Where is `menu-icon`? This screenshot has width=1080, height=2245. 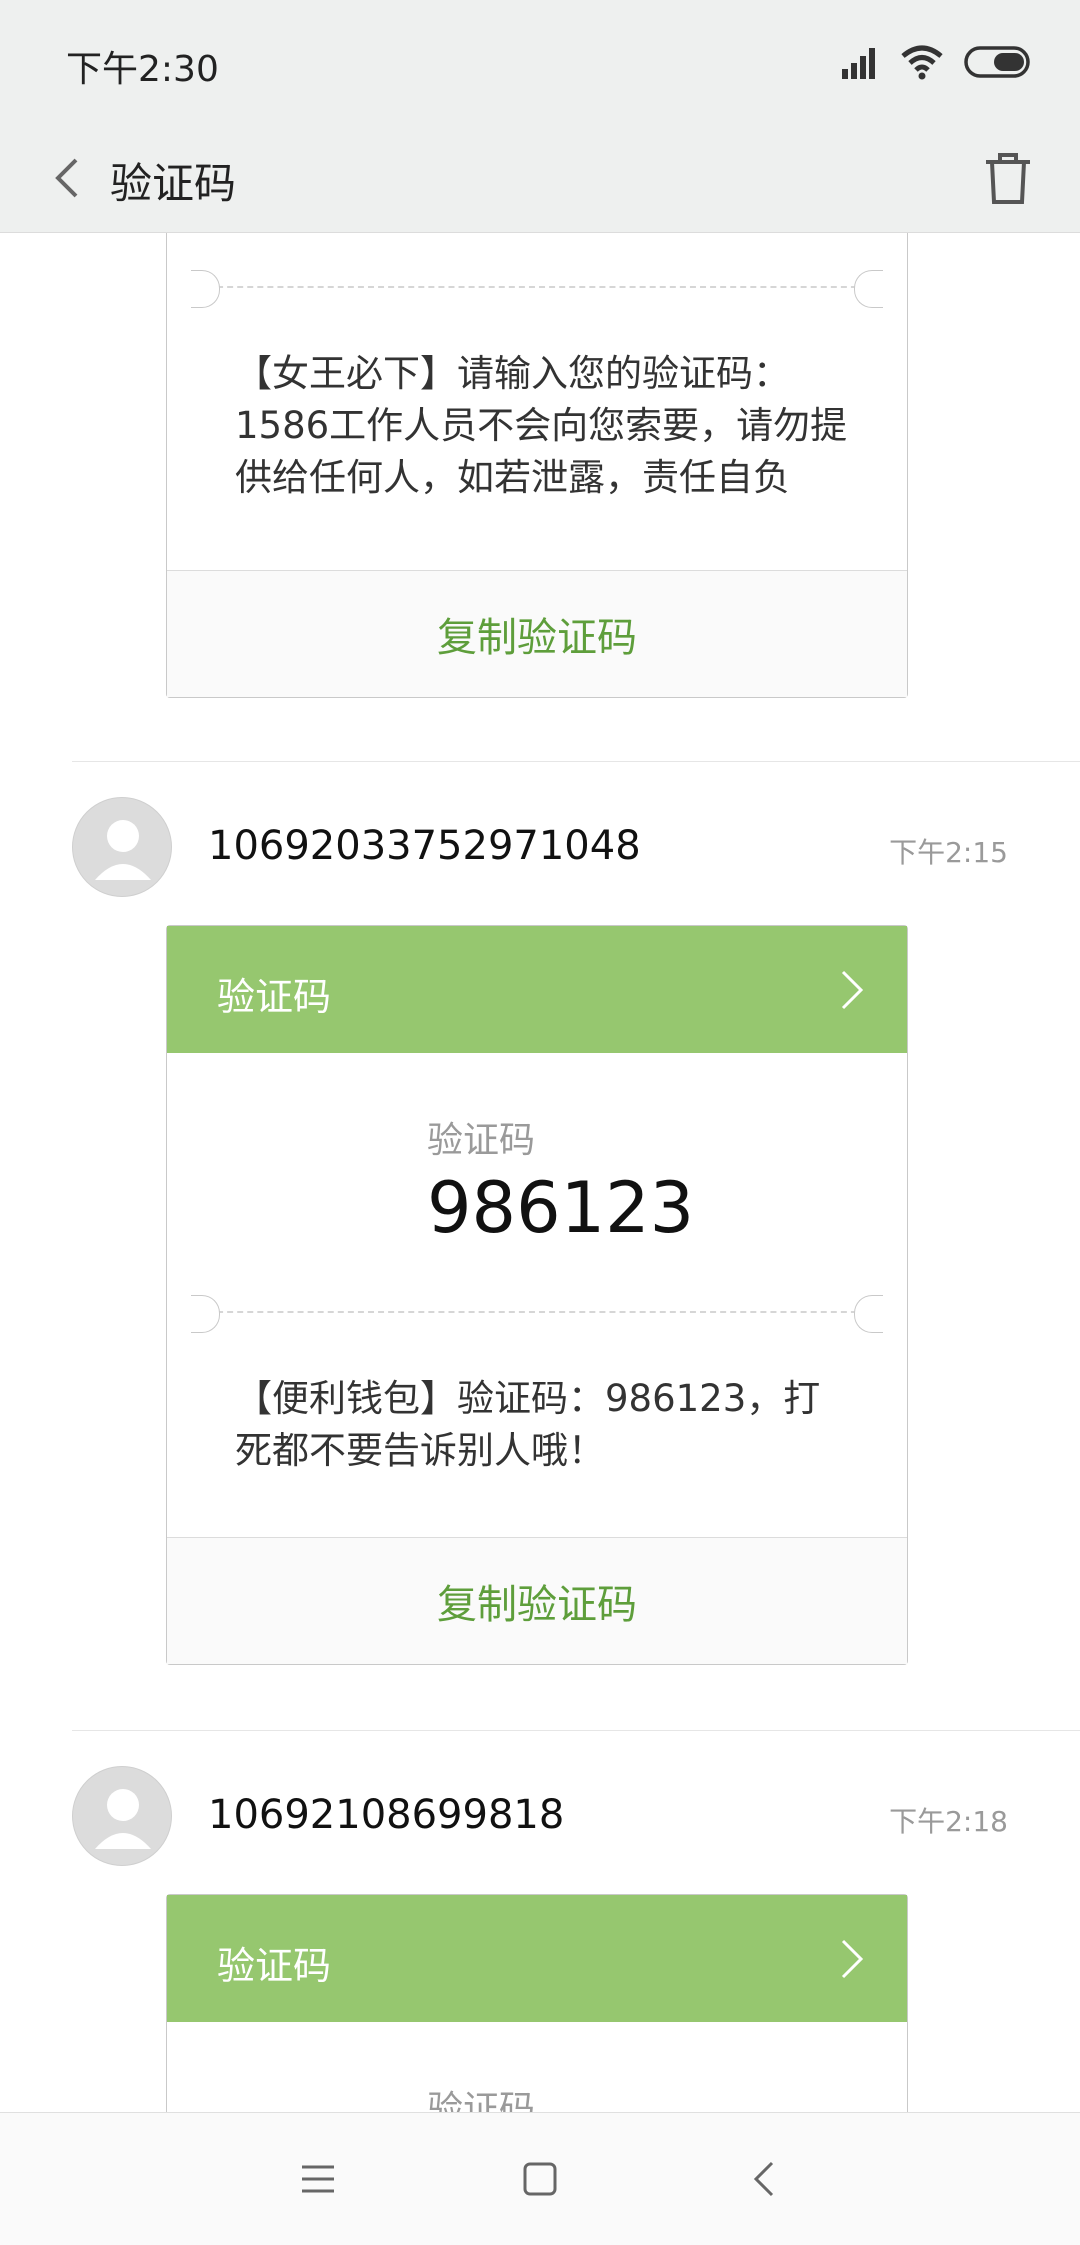
menu-icon is located at coordinates (318, 2179).